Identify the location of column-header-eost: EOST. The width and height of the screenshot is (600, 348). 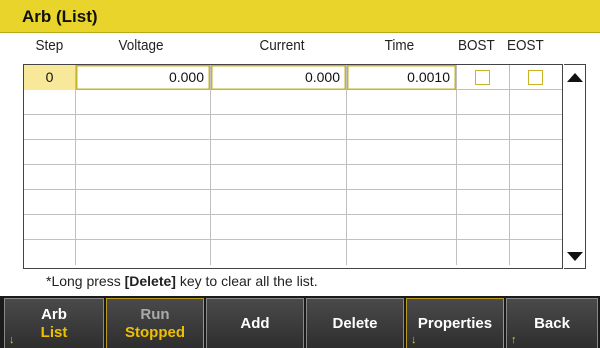
(525, 45).